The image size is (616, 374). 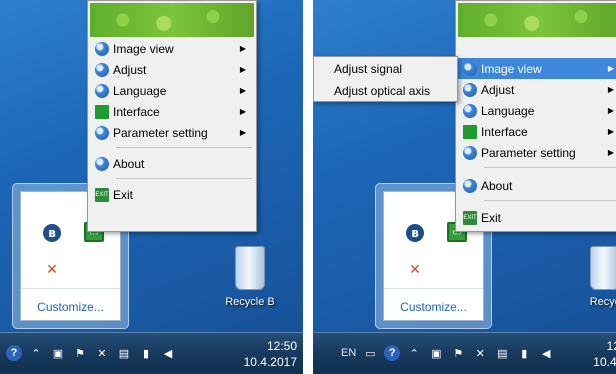 What do you see at coordinates (385, 68) in the screenshot?
I see `submenu-item-adjust-signal: Adjust signal` at bounding box center [385, 68].